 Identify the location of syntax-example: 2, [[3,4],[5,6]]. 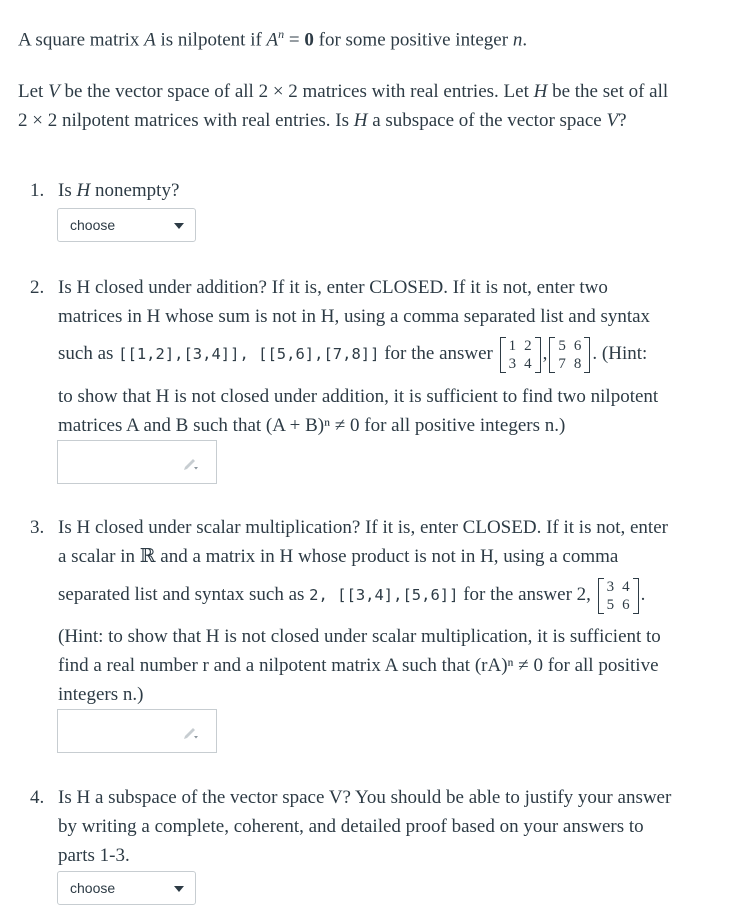
(384, 595).